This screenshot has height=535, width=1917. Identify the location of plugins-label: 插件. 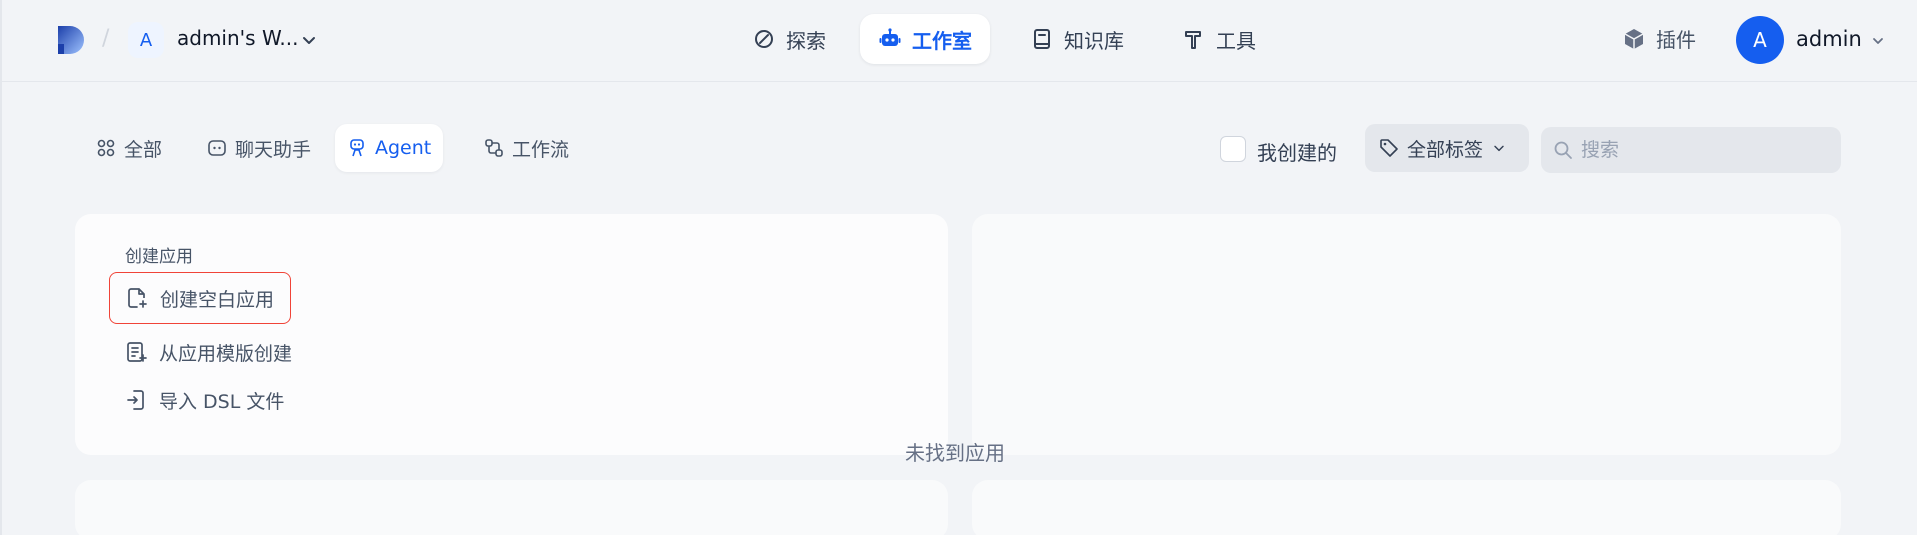
(1676, 40).